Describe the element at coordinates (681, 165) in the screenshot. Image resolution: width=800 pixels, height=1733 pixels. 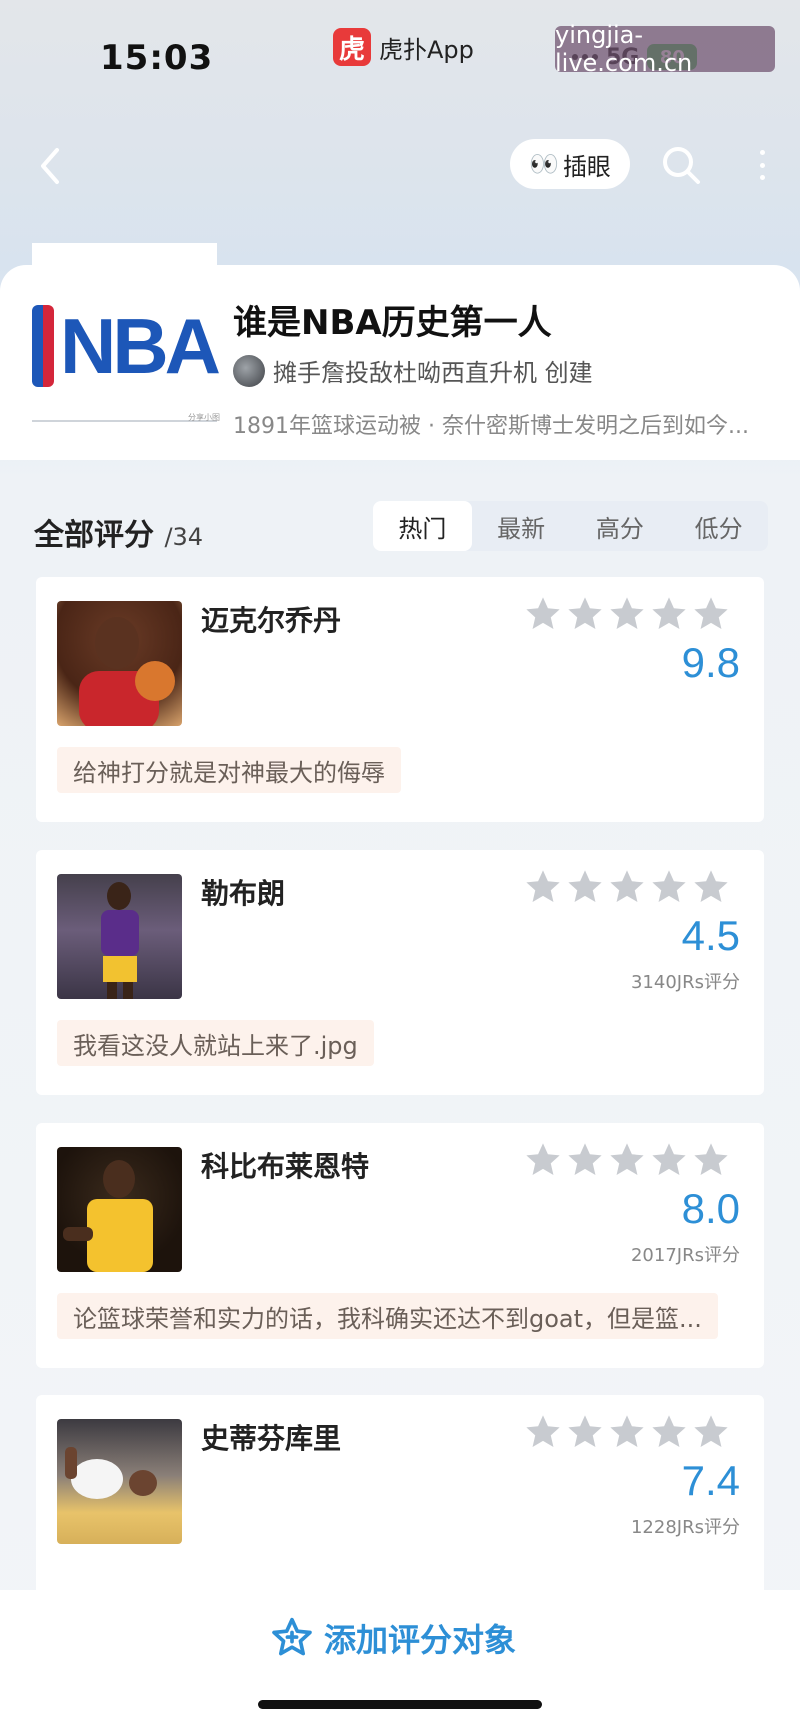
I see `search-icon` at that location.